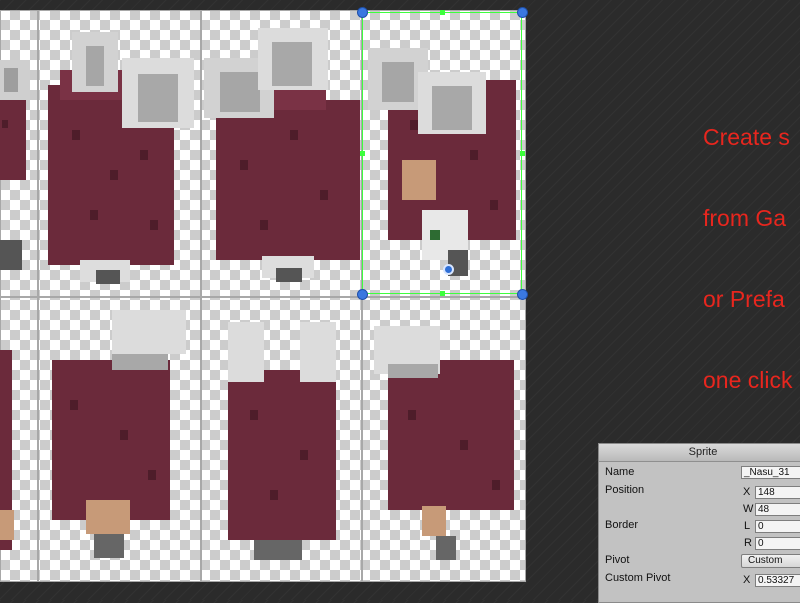  Describe the element at coordinates (448, 269) in the screenshot. I see `pivot-handle` at that location.